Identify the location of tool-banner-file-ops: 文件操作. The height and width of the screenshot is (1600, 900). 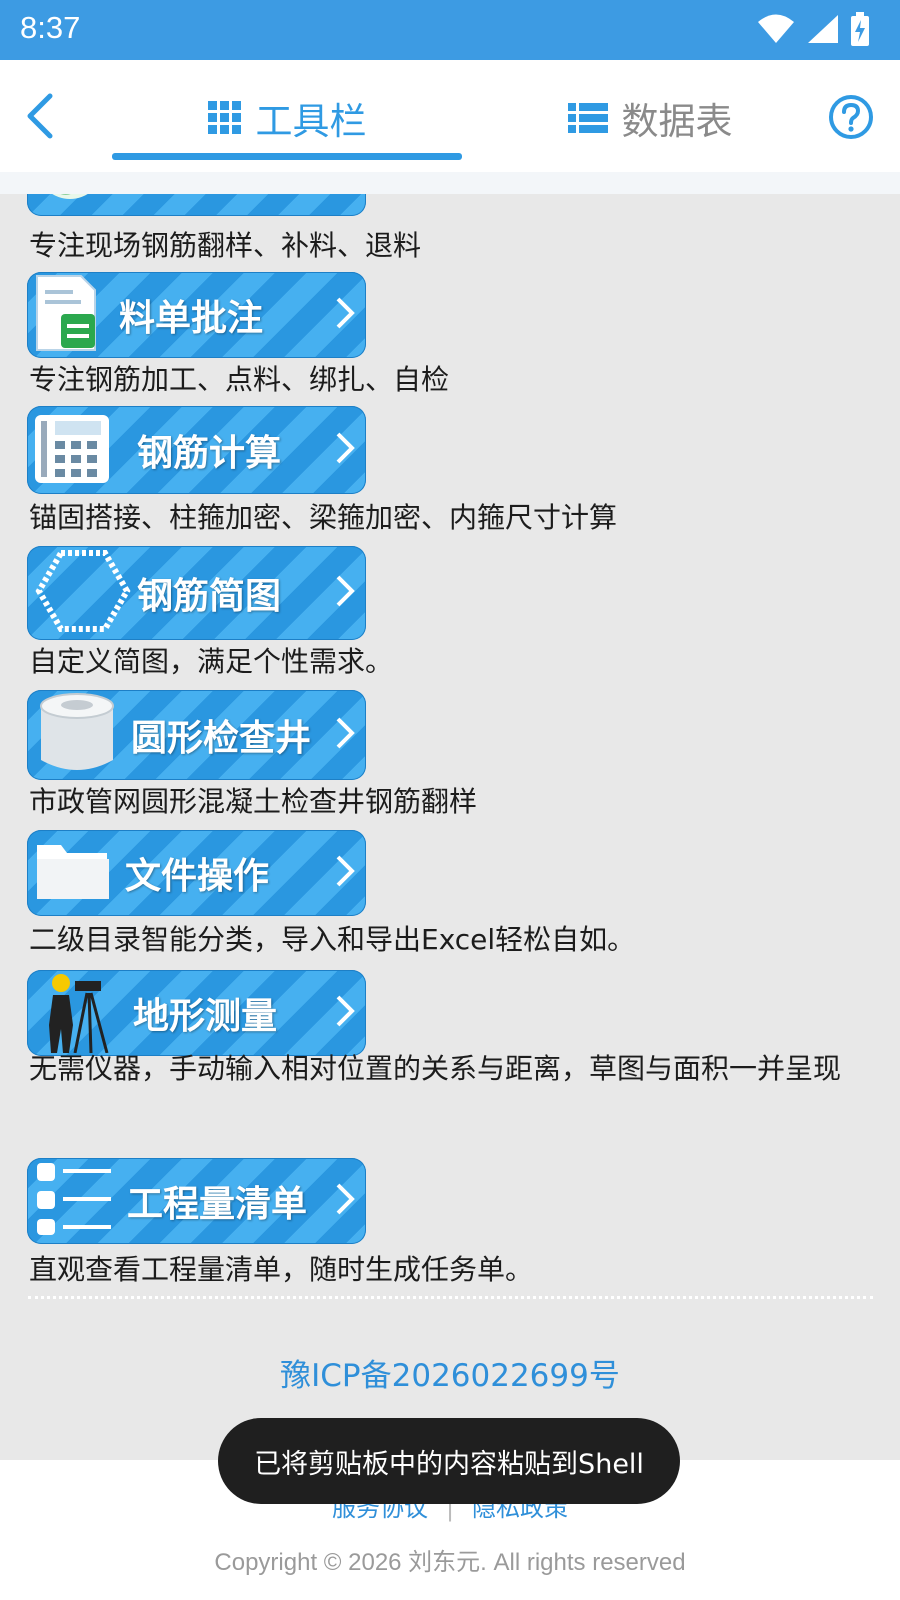
(196, 873).